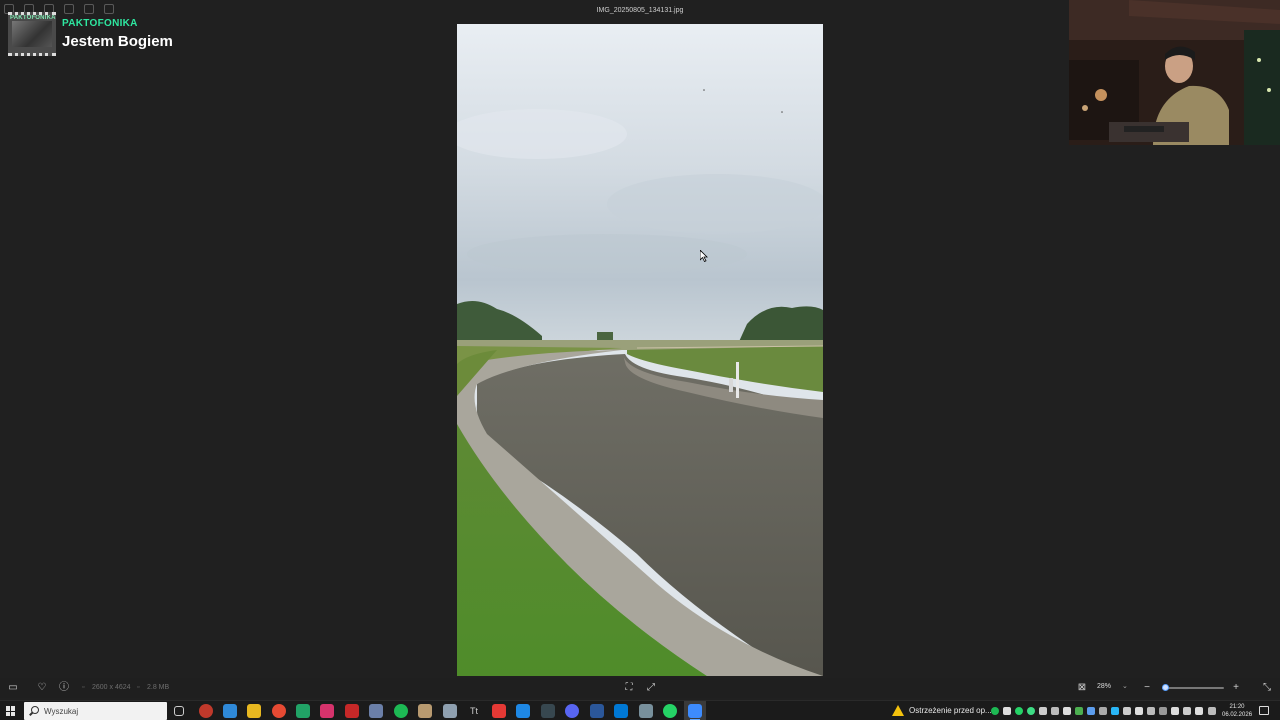  Describe the element at coordinates (303, 711) in the screenshot. I see `excel-icon` at that location.